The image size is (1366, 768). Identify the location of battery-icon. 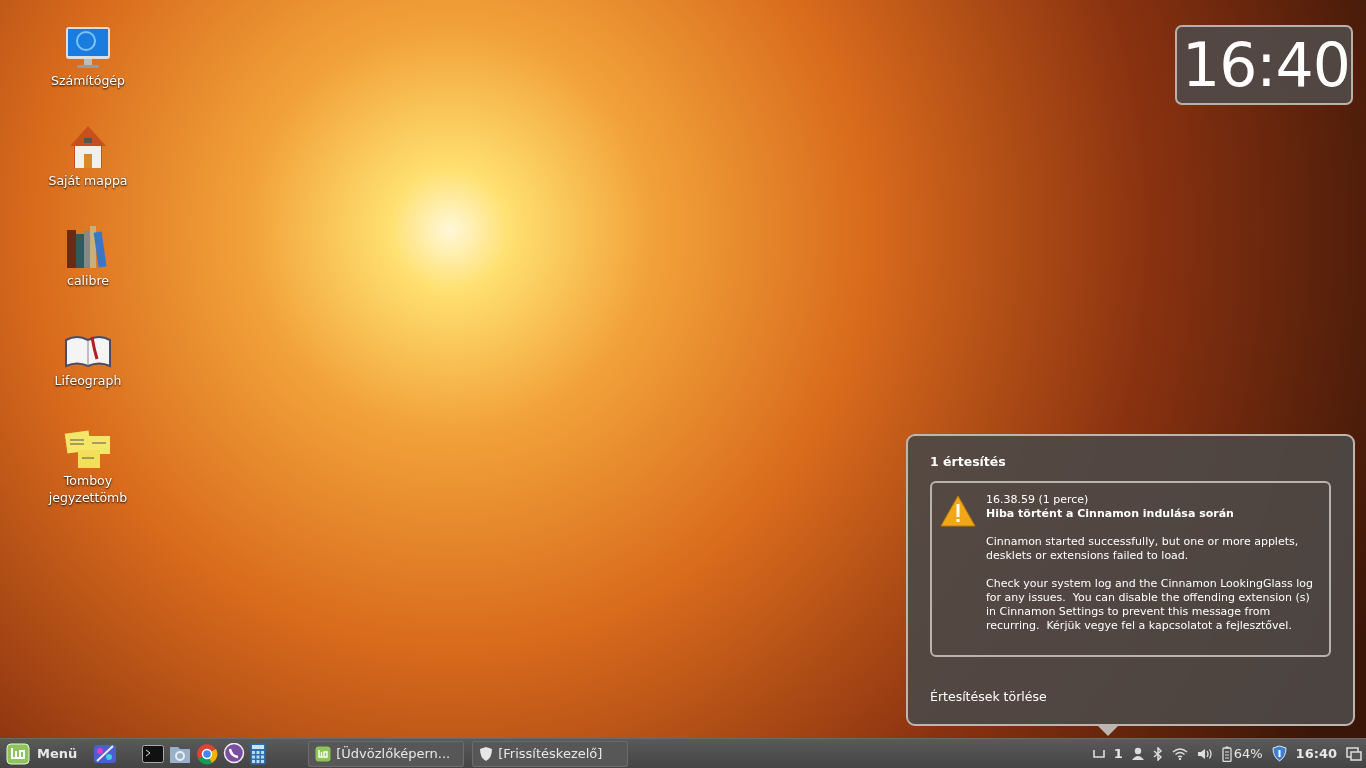
(1226, 753).